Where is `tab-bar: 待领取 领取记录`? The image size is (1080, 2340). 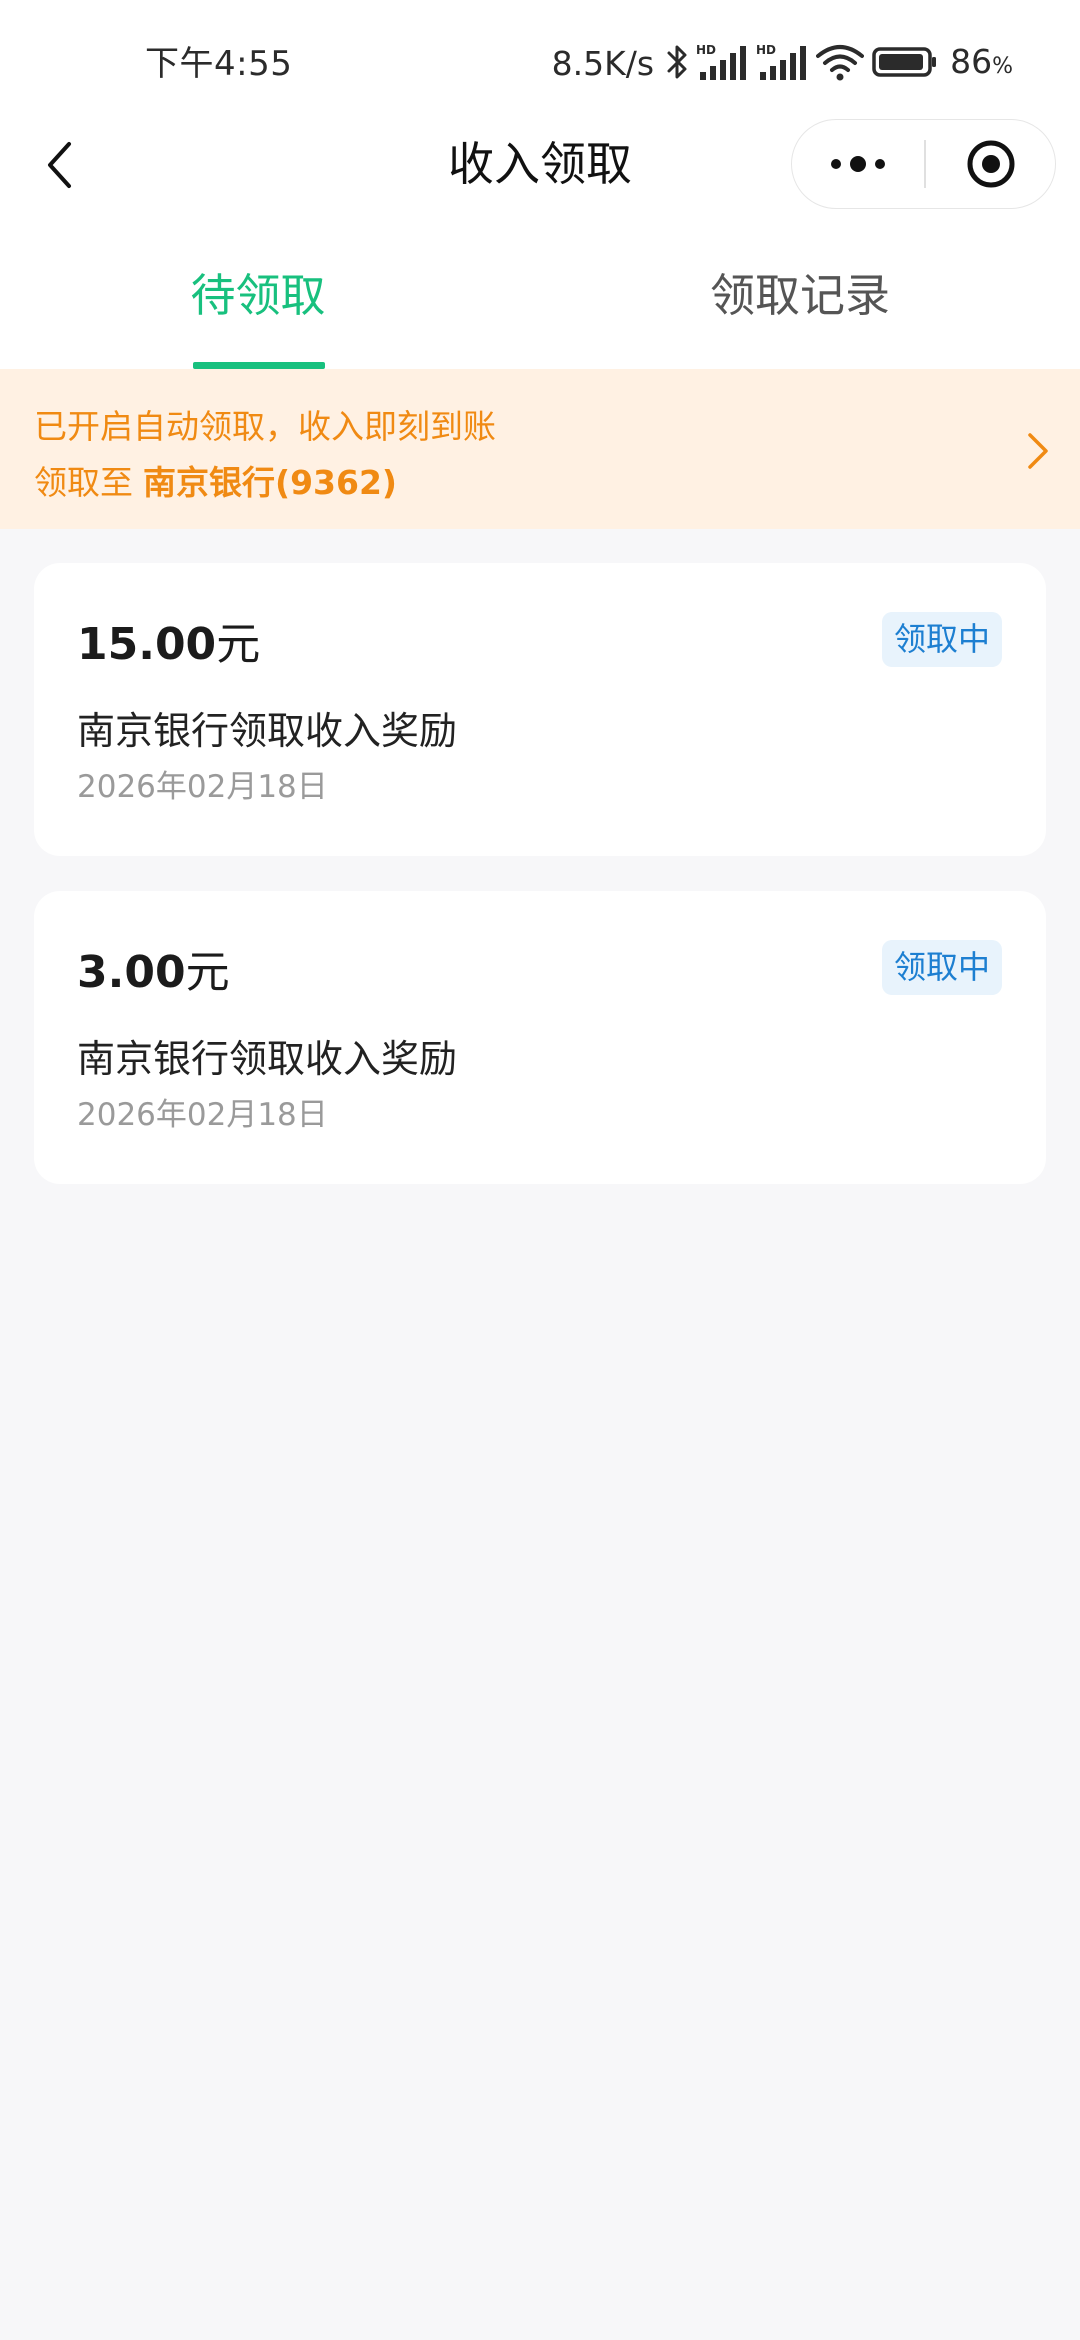
tab-bar: 待领取 领取记录 is located at coordinates (540, 308).